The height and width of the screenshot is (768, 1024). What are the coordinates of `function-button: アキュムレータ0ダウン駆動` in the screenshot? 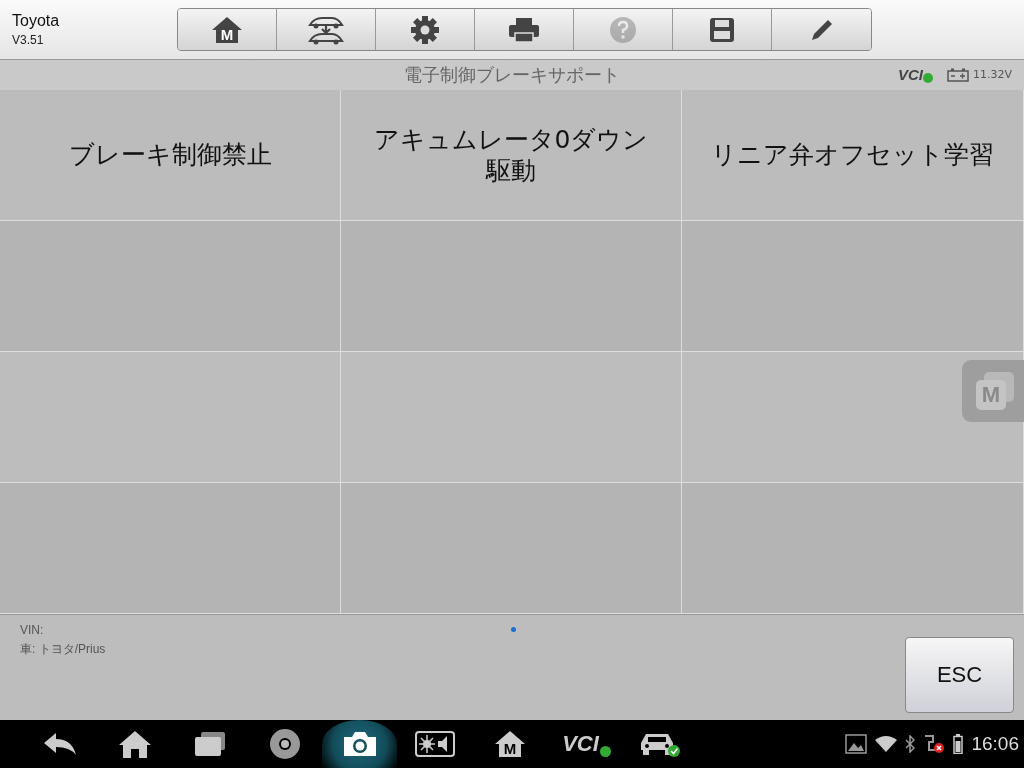 It's located at (511, 155).